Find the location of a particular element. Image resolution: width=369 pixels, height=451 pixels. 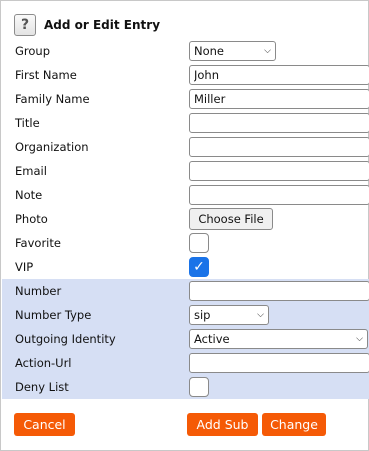

note-label: Note is located at coordinates (29, 195).